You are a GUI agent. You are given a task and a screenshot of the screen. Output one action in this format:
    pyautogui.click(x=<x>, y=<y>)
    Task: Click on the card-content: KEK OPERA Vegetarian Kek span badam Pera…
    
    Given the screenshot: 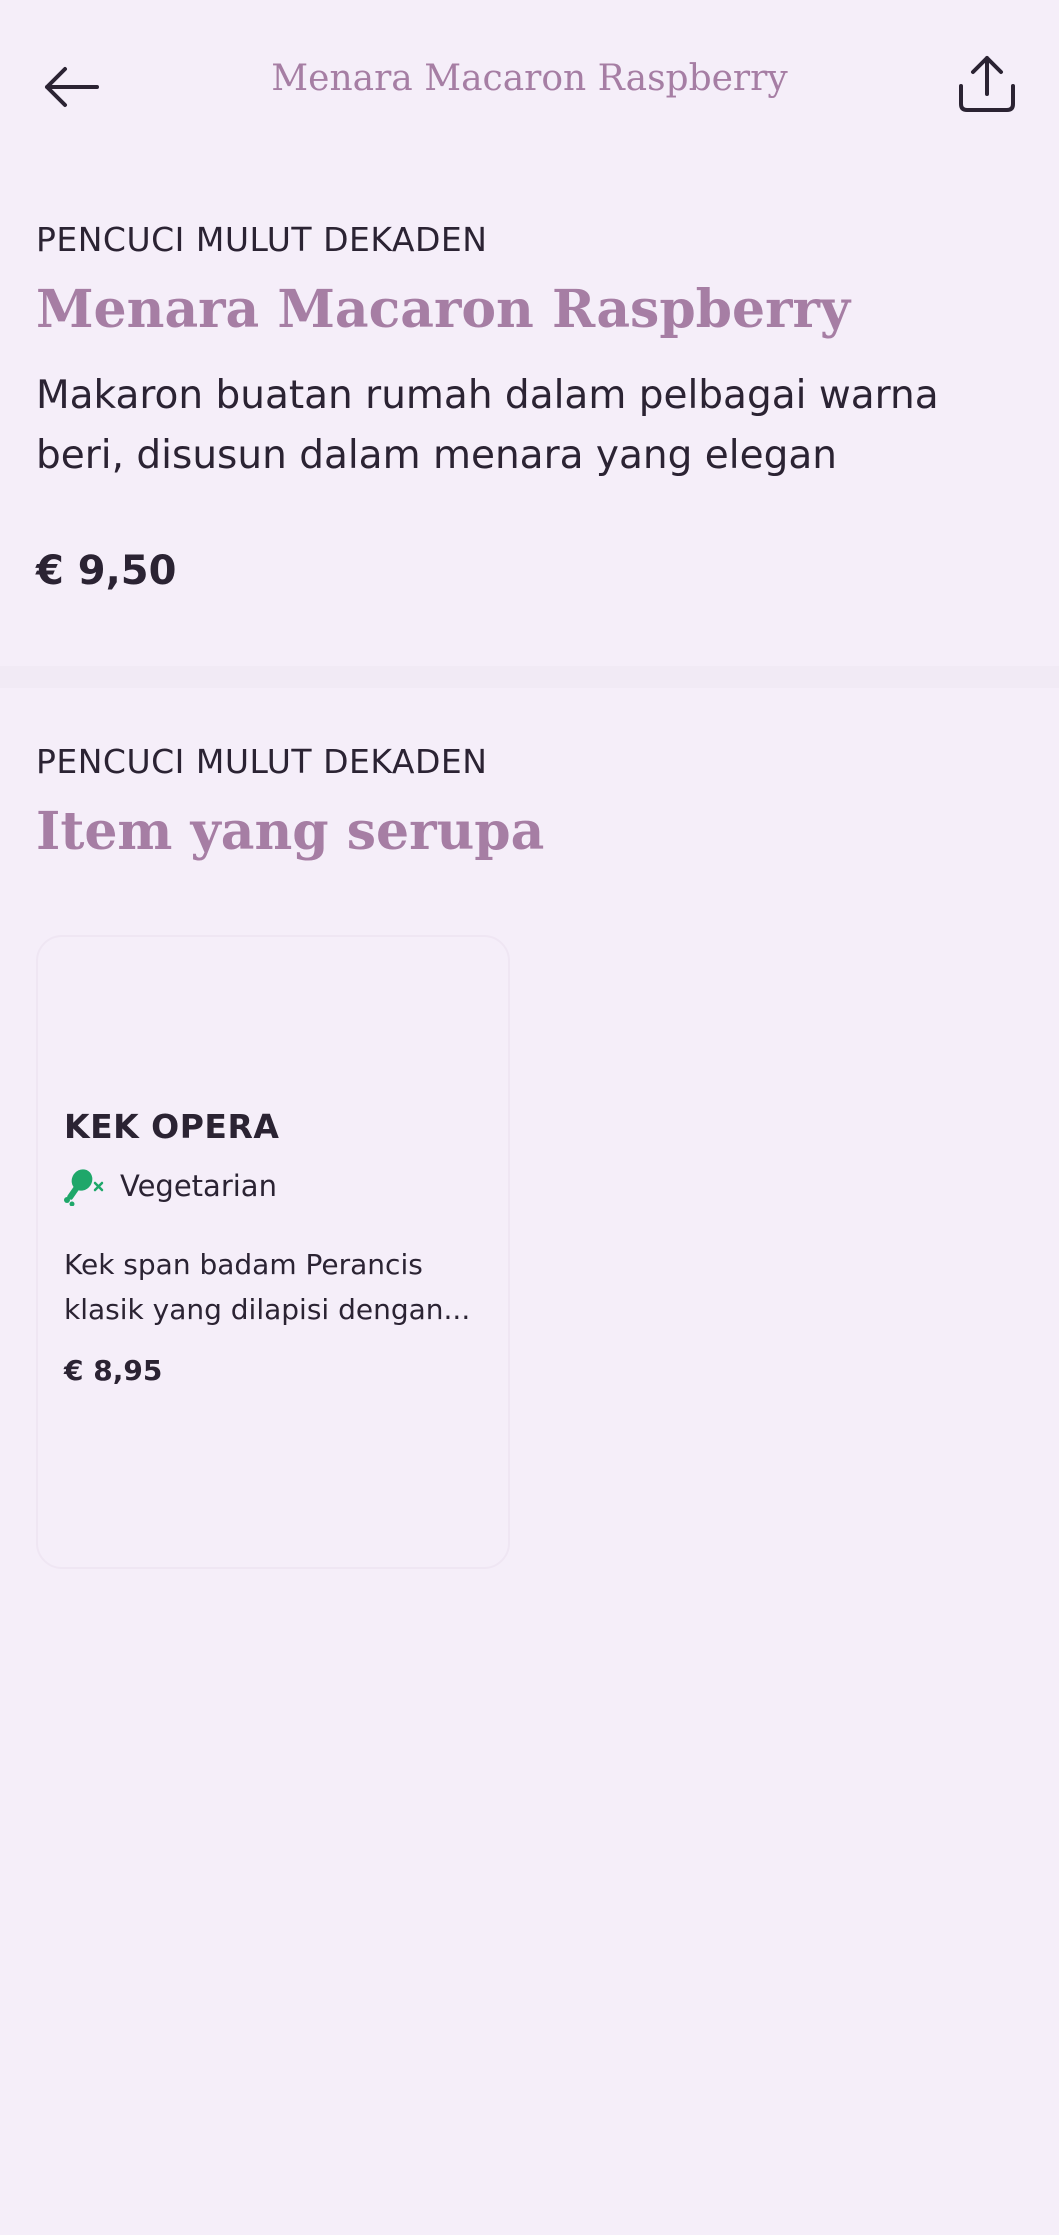 What is the action you would take?
    pyautogui.click(x=273, y=1247)
    